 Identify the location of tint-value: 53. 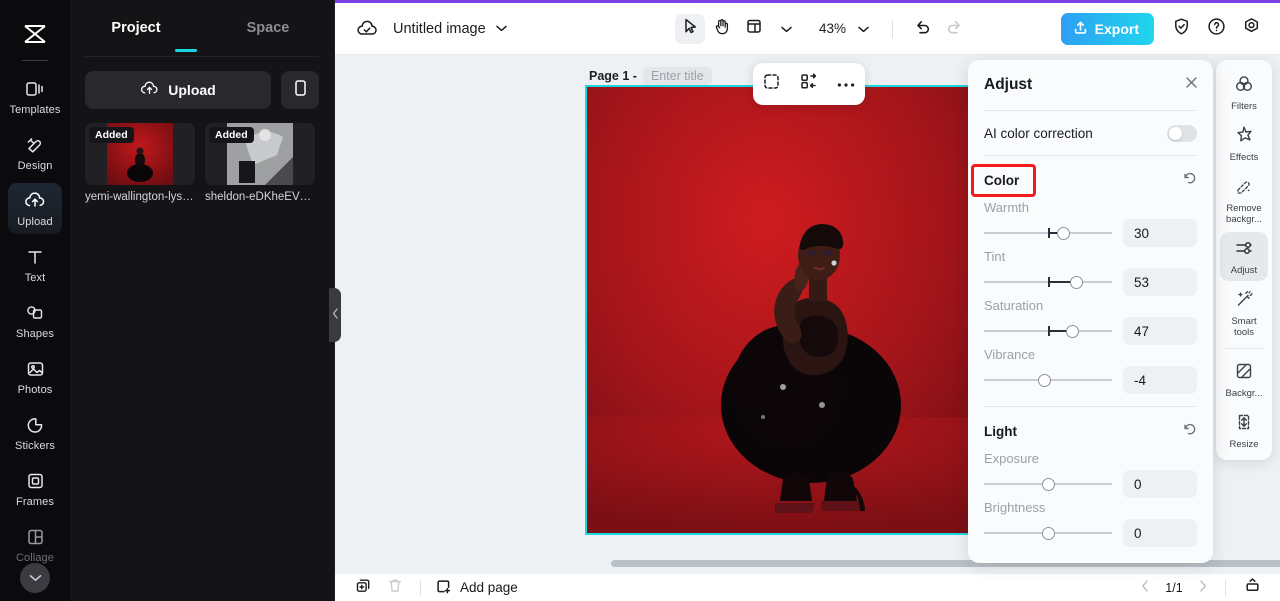
(1160, 282).